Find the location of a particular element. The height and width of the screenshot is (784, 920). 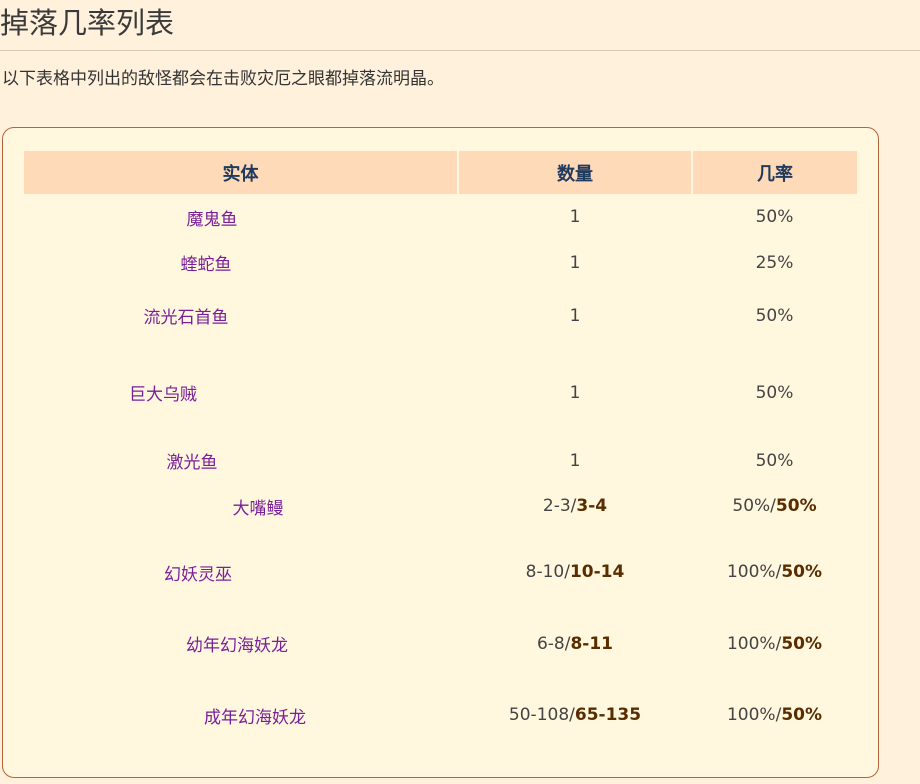

header-quantity: 数量 is located at coordinates (575, 172).